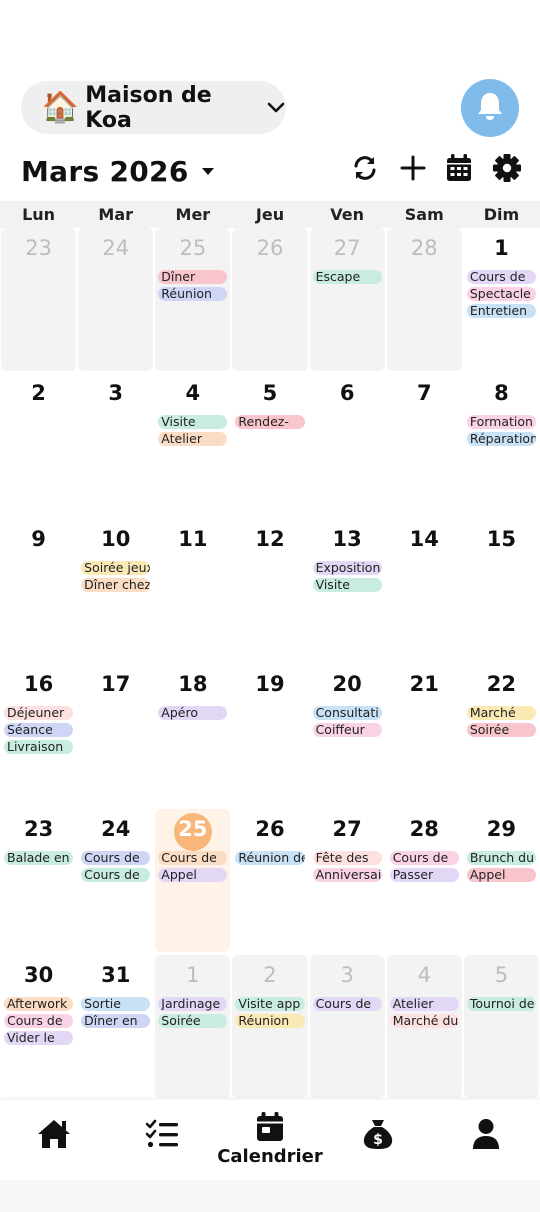  Describe the element at coordinates (424, 445) in the screenshot. I see `day-cell: 7` at that location.